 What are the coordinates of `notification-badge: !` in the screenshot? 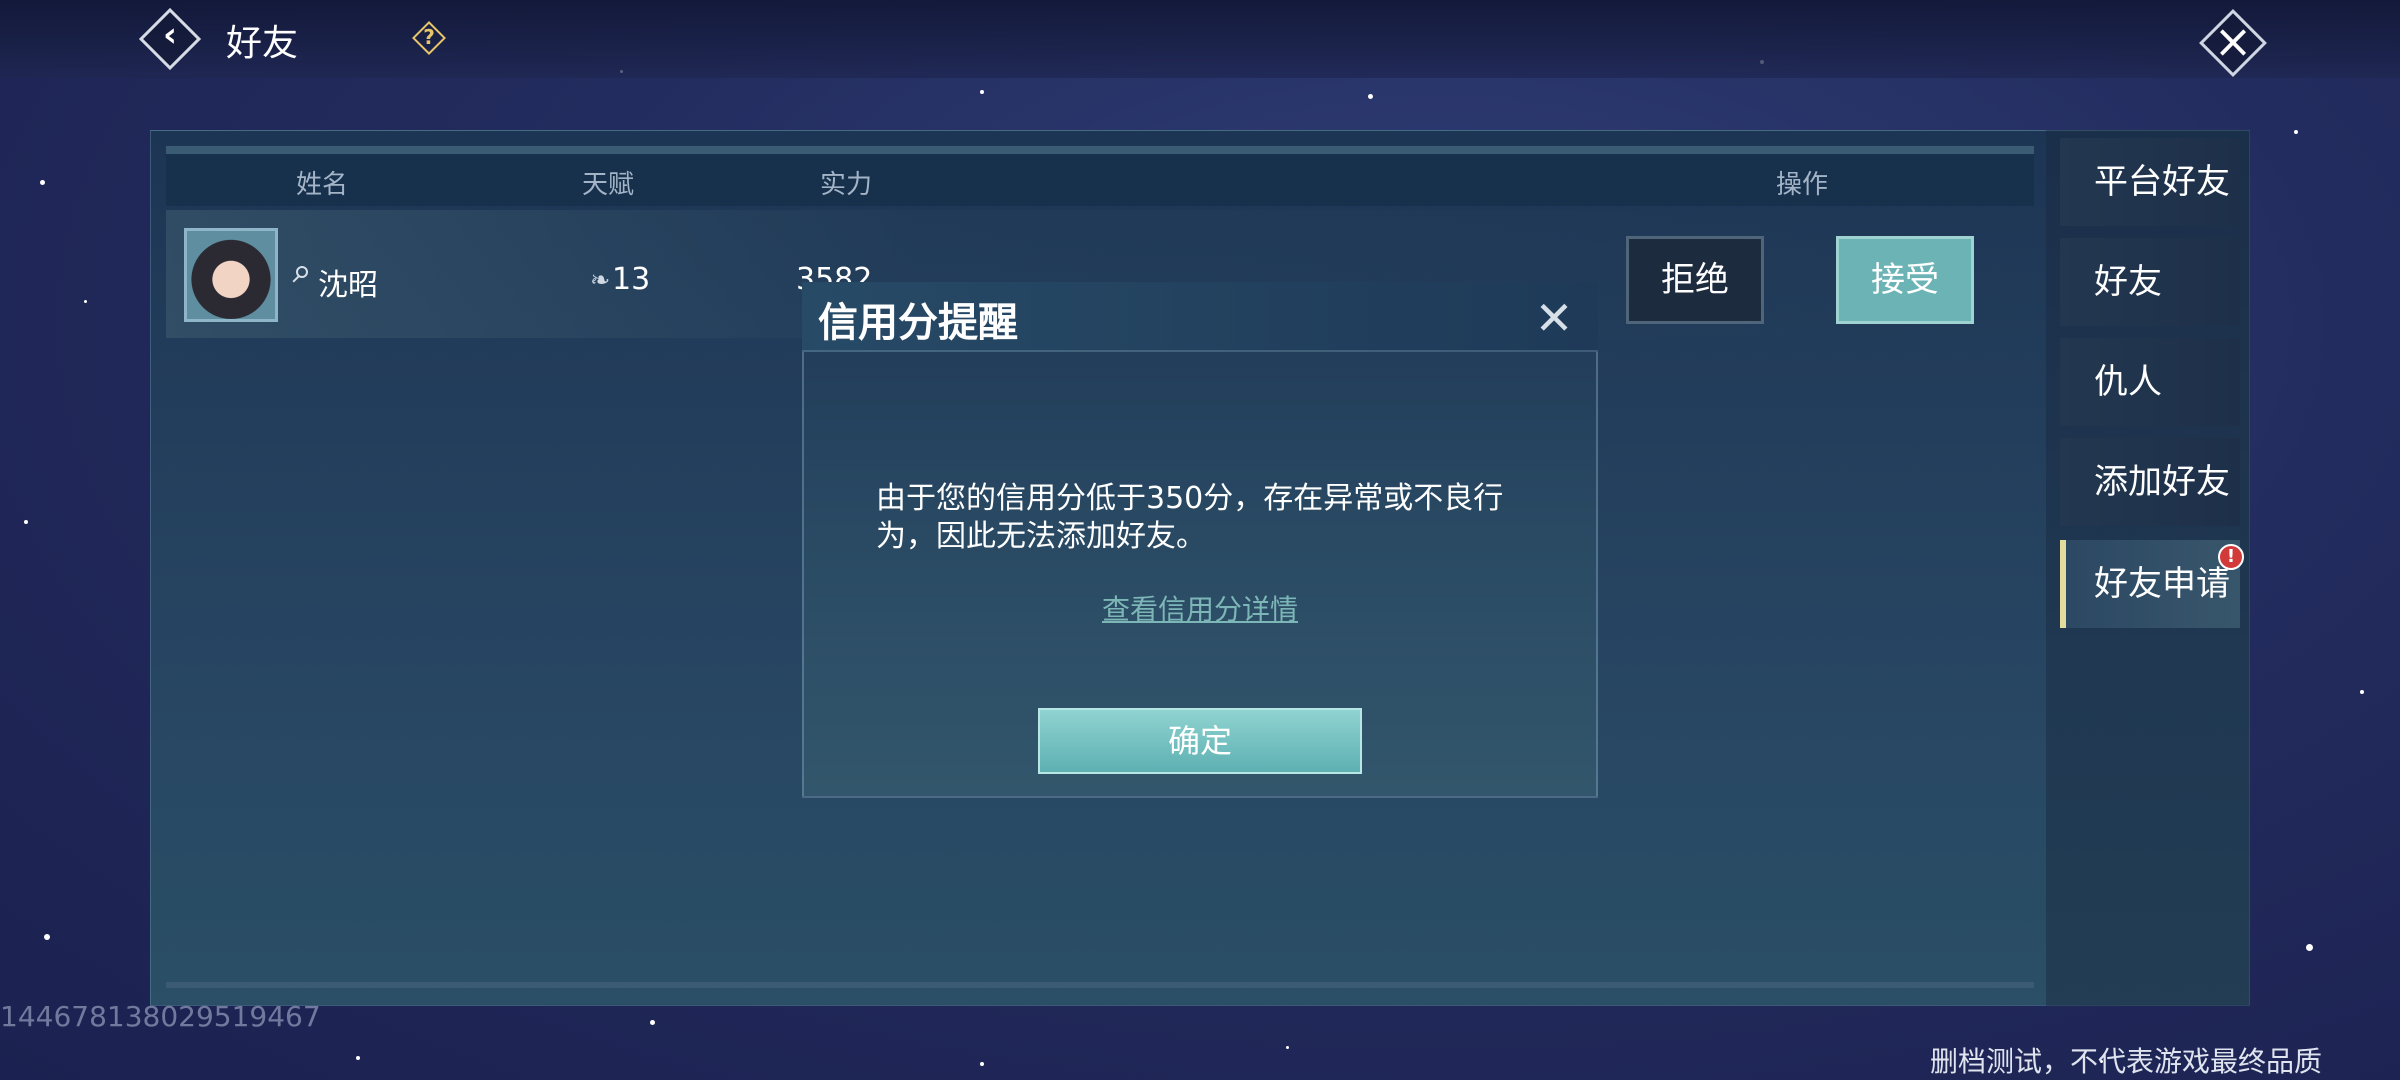 It's located at (2231, 557).